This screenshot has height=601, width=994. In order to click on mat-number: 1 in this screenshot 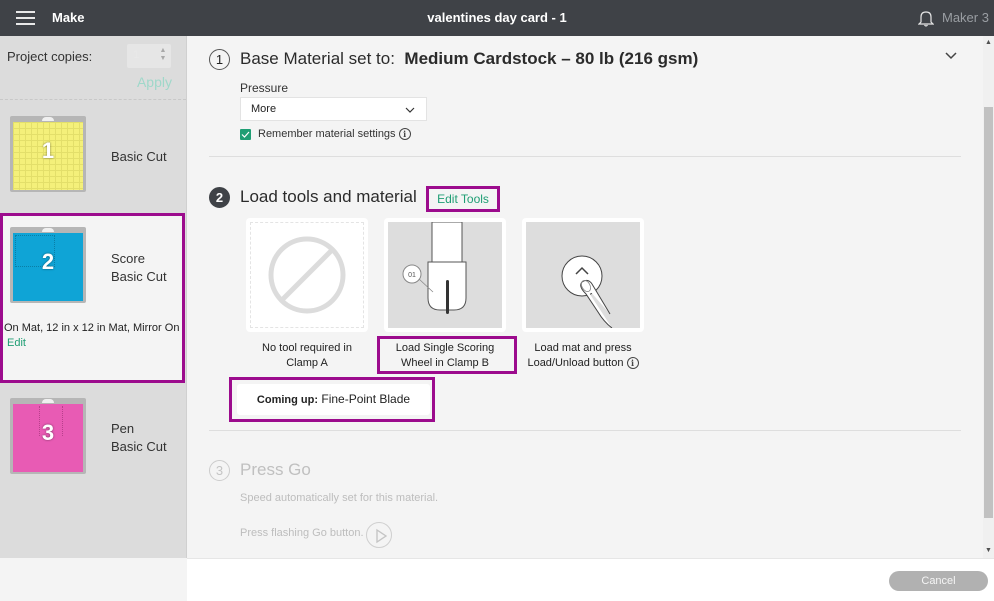, I will do `click(48, 150)`.